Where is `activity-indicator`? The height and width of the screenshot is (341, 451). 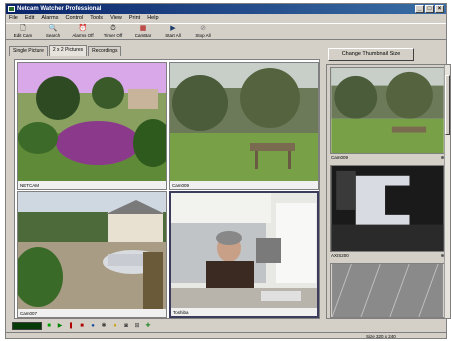
activity-indicator is located at coordinates (27, 326).